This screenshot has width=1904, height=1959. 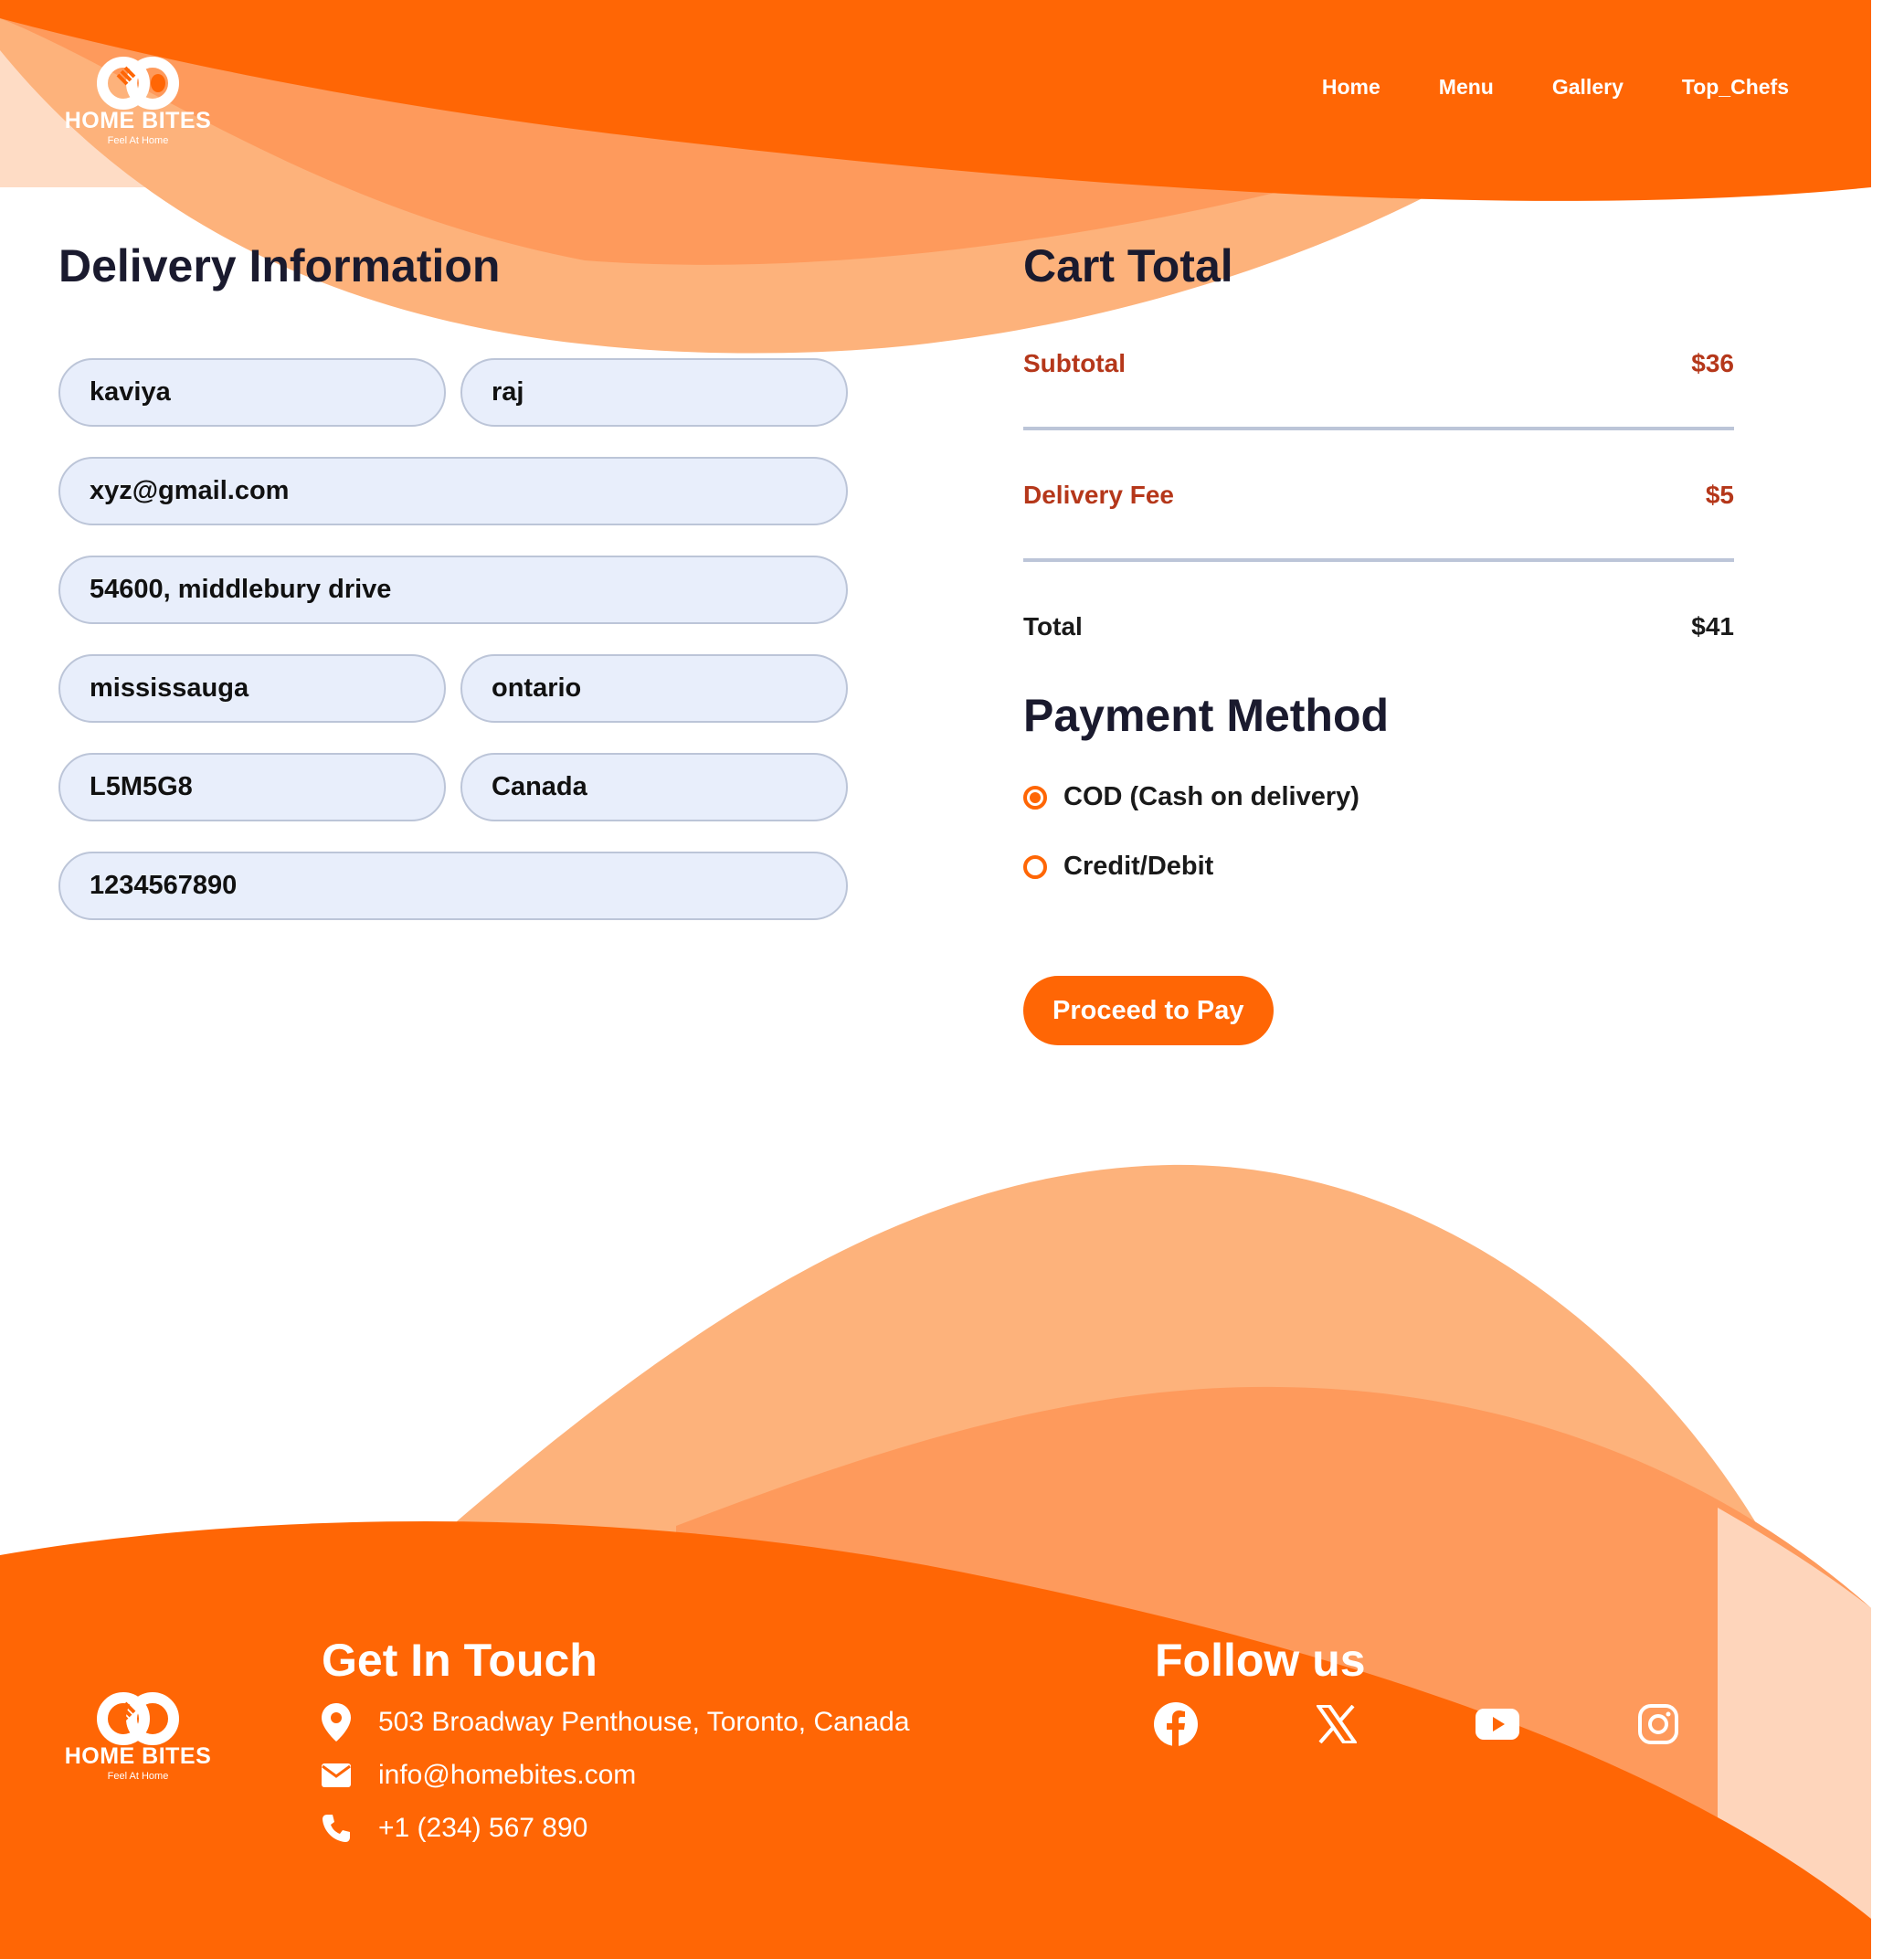 What do you see at coordinates (654, 393) in the screenshot?
I see `last-name-input` at bounding box center [654, 393].